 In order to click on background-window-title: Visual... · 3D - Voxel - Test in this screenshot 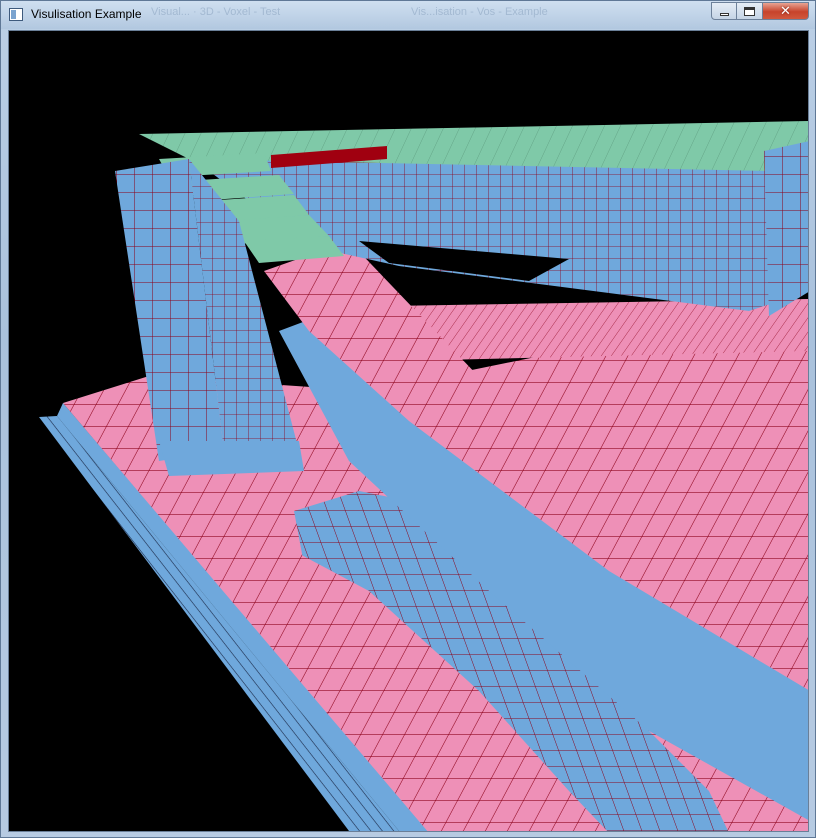, I will do `click(216, 12)`.